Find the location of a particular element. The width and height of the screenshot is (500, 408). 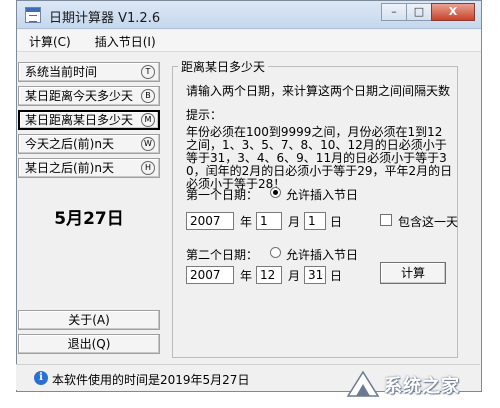

system-time-button: 系统当前时间 T is located at coordinates (89, 72).